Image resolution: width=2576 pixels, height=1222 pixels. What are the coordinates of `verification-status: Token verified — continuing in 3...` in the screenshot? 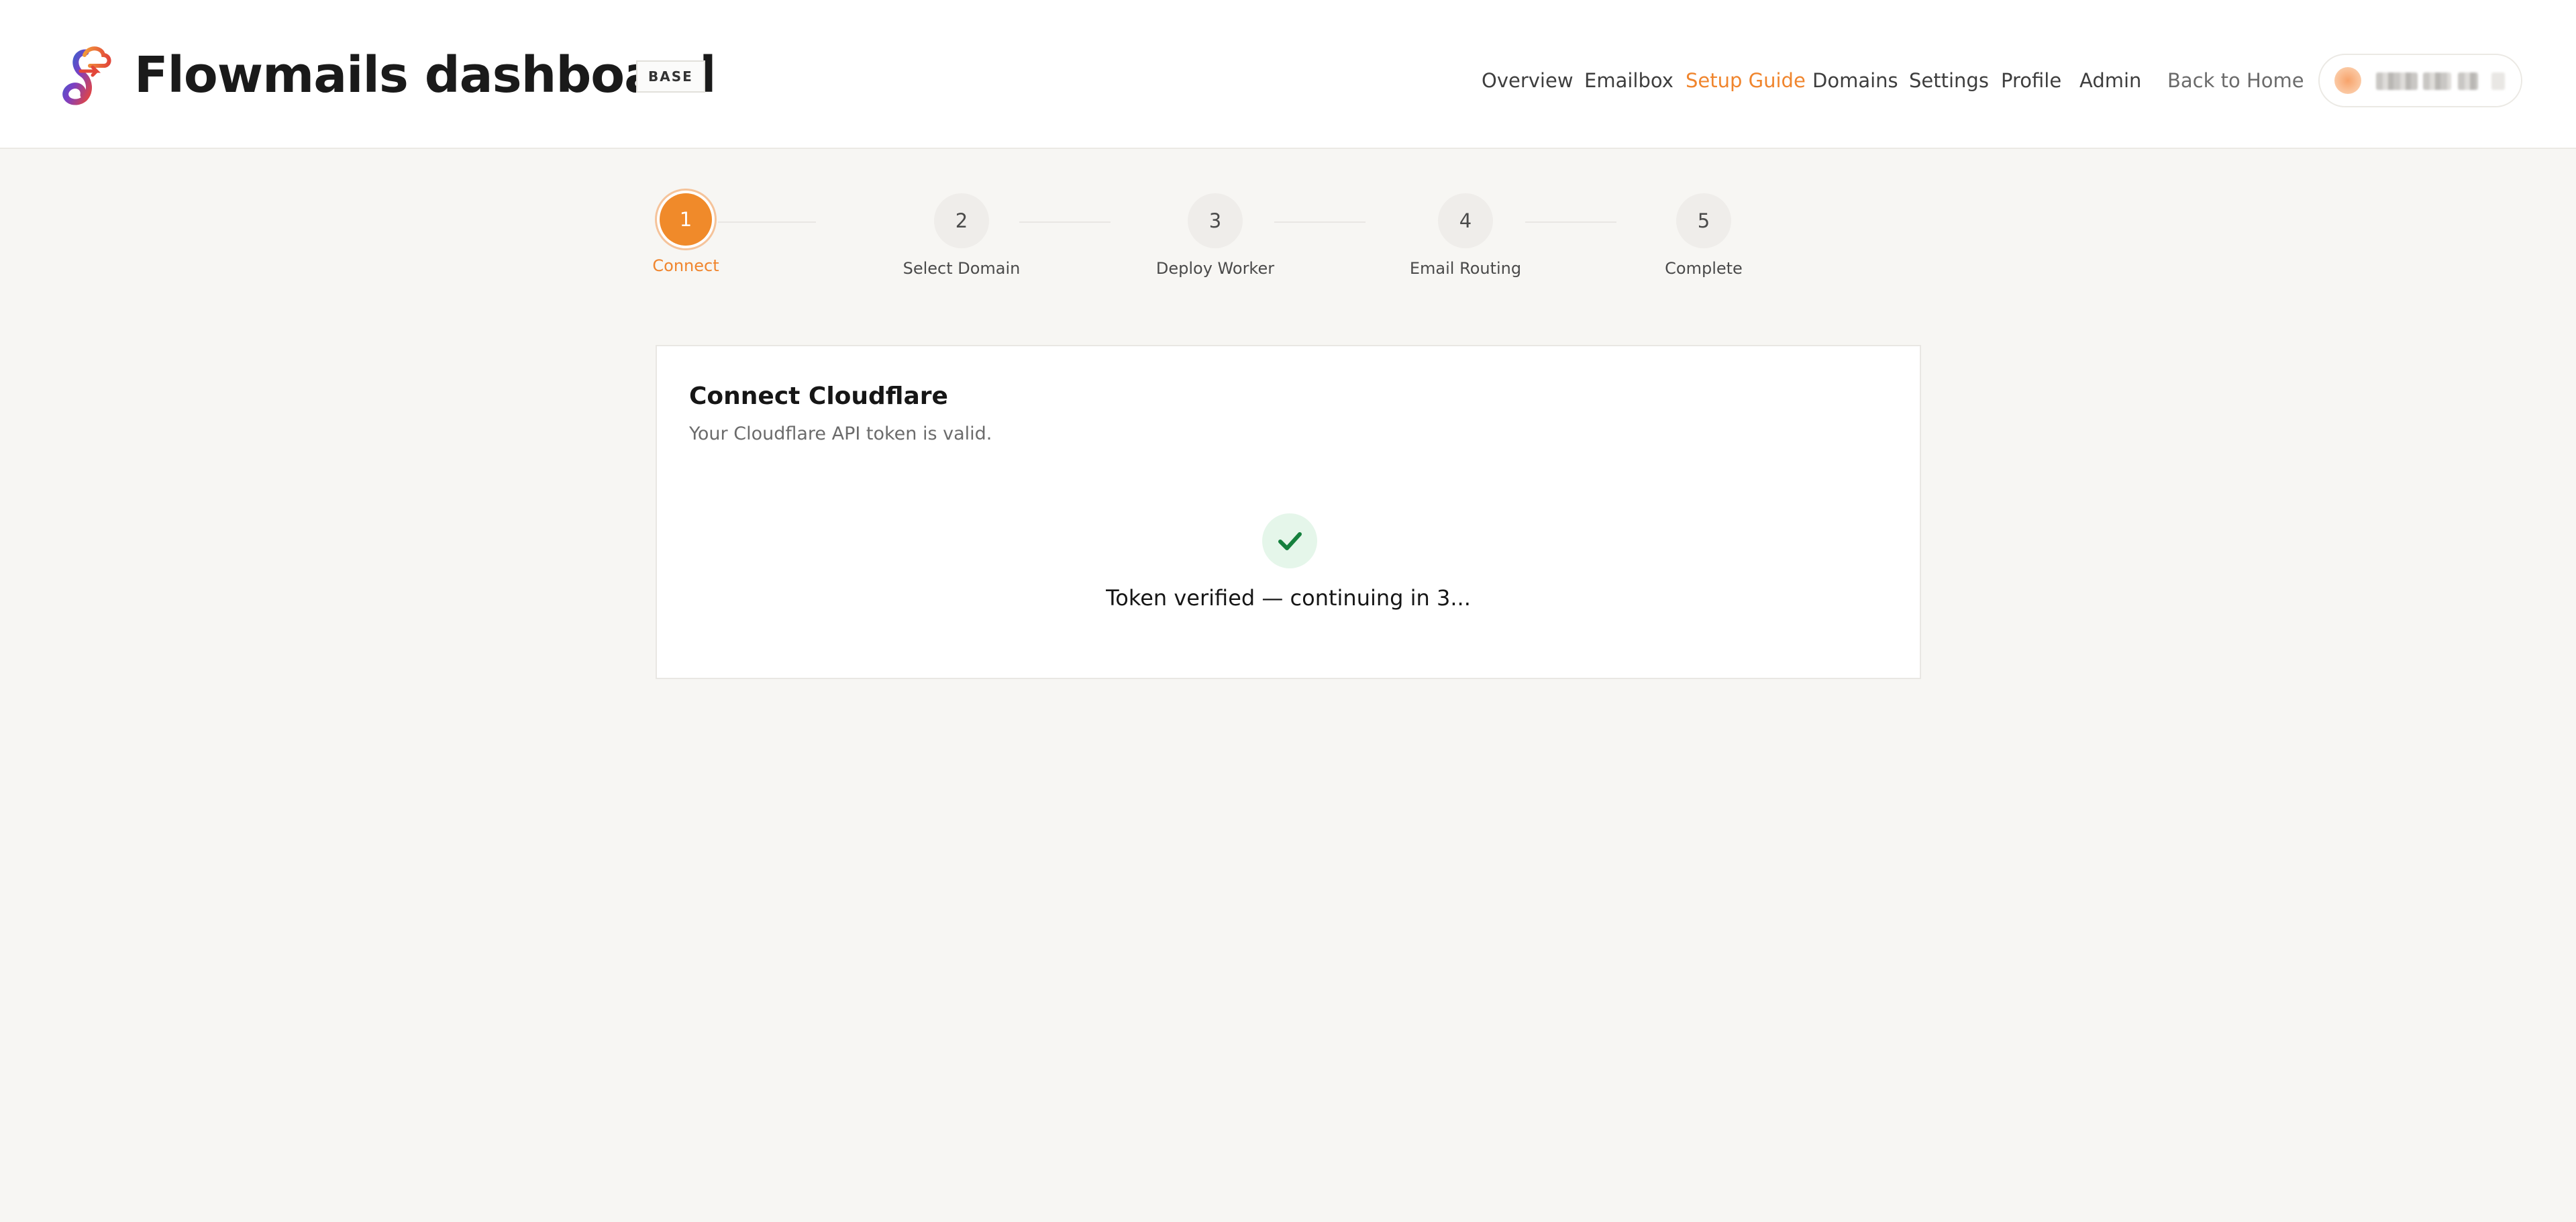 It's located at (1288, 598).